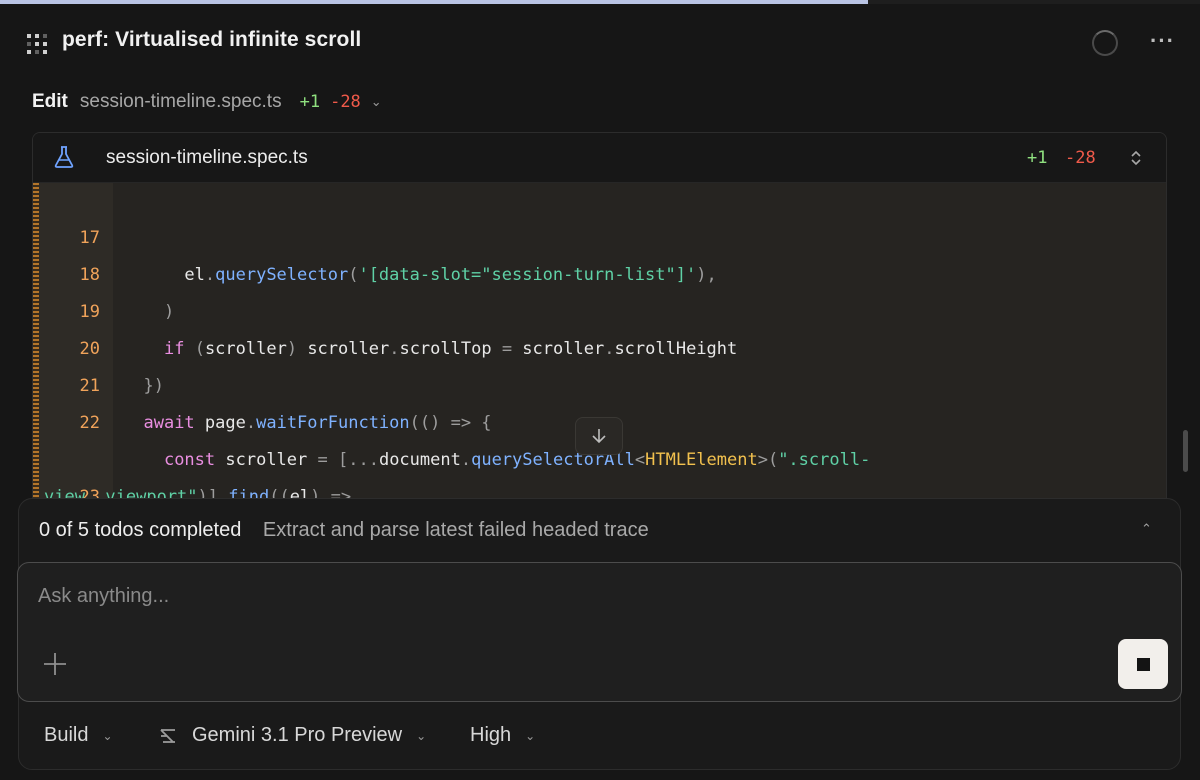 The width and height of the screenshot is (1200, 780). I want to click on effort-select: High ⌄, so click(502, 735).